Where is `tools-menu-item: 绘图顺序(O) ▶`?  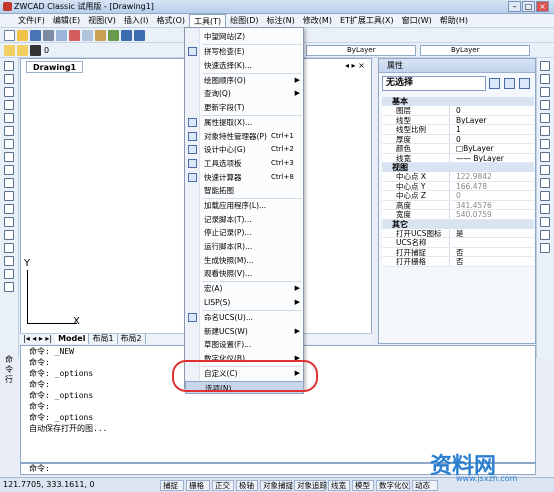
tools-menu-item: 绘图顺序(O) ▶ is located at coordinates (244, 80).